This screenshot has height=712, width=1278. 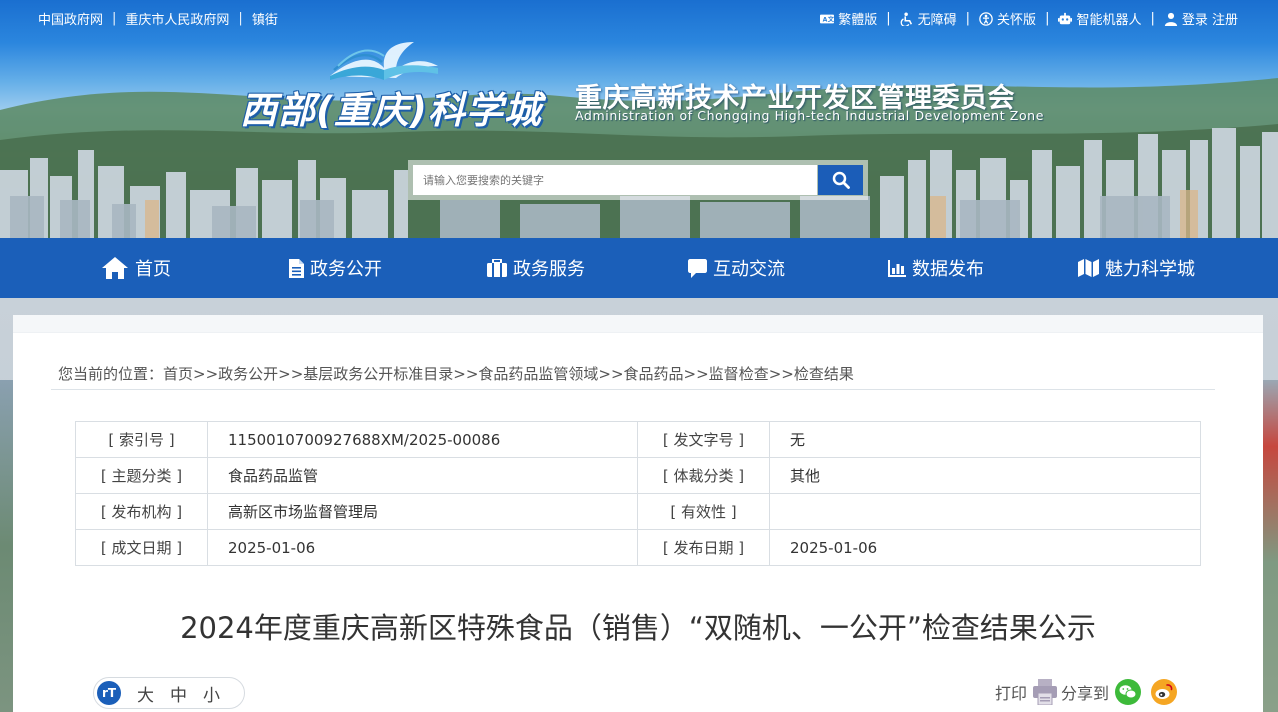 I want to click on meta-key-doc-number: [ 发文字号 ], so click(x=703, y=439).